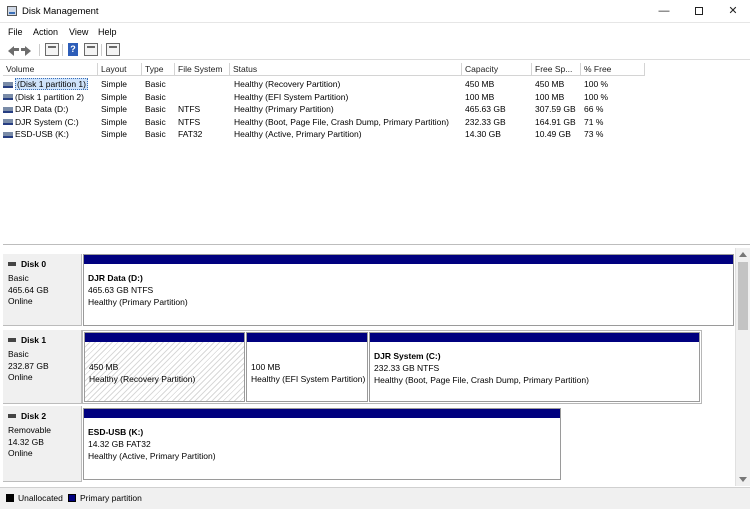 The width and height of the screenshot is (750, 509). Describe the element at coordinates (73, 49) in the screenshot. I see `help-icon: ?` at that location.